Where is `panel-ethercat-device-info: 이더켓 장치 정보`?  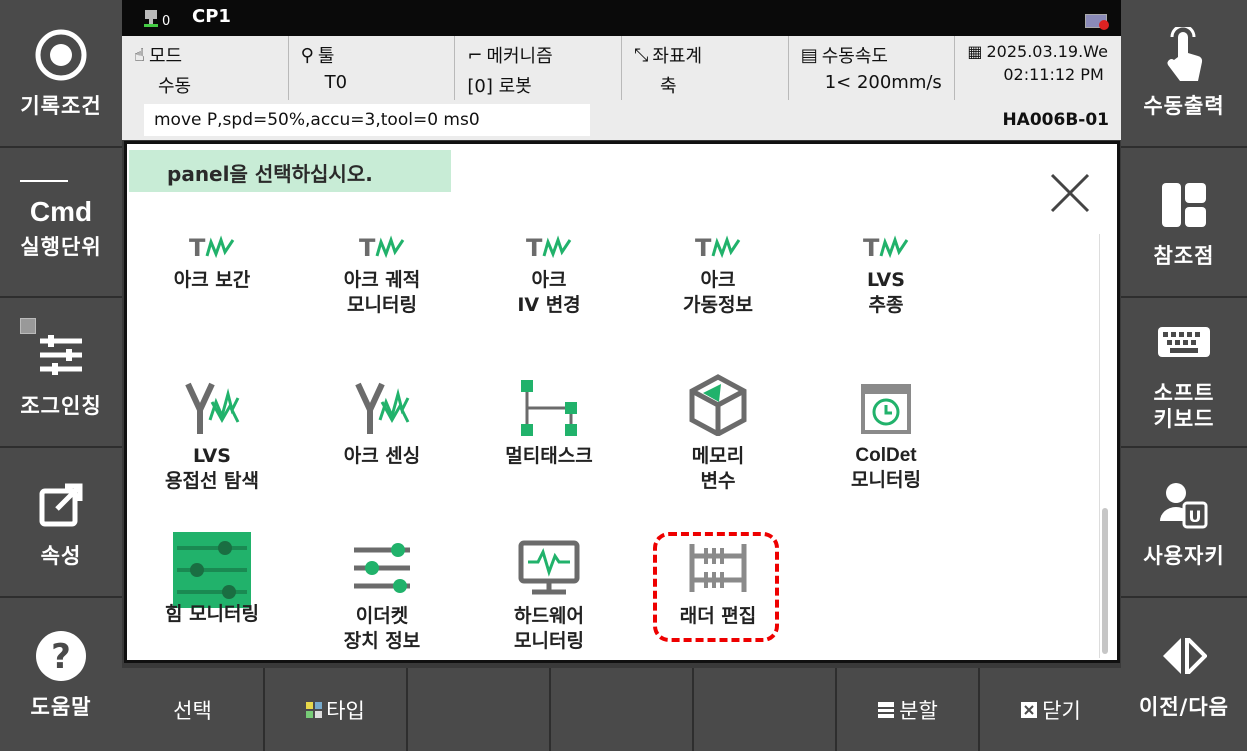
panel-ethercat-device-info: 이더켓 장치 정보 is located at coordinates (382, 592).